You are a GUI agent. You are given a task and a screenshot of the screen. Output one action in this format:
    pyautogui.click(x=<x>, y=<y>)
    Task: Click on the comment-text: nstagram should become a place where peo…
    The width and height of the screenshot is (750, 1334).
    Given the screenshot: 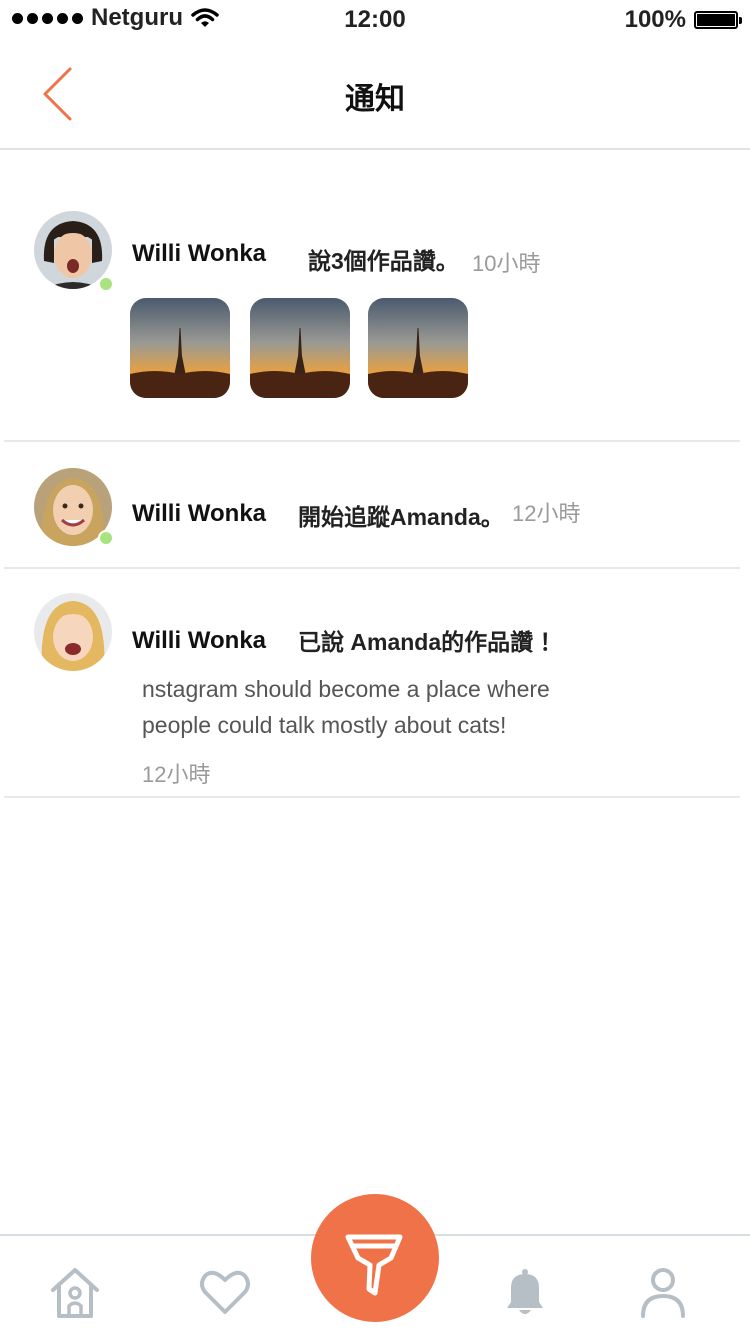 What is the action you would take?
    pyautogui.click(x=346, y=707)
    